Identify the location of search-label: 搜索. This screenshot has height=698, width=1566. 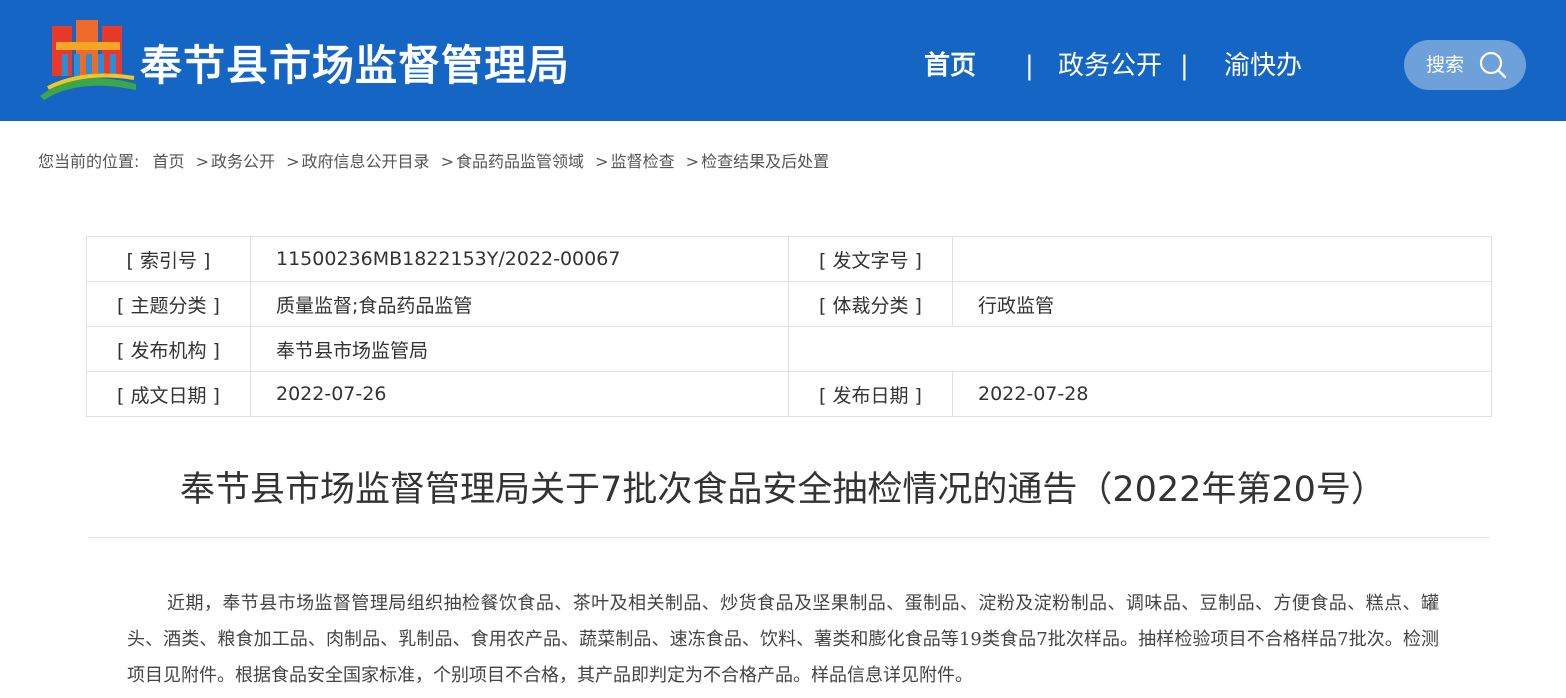
(1445, 65).